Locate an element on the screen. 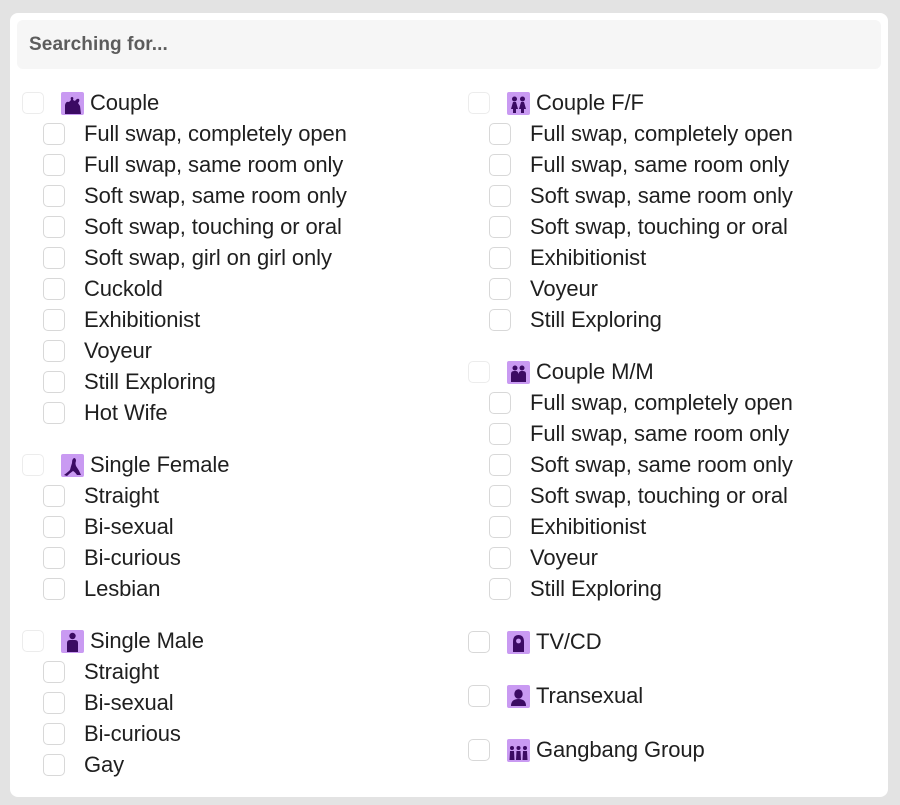  single-male-icon is located at coordinates (72, 641).